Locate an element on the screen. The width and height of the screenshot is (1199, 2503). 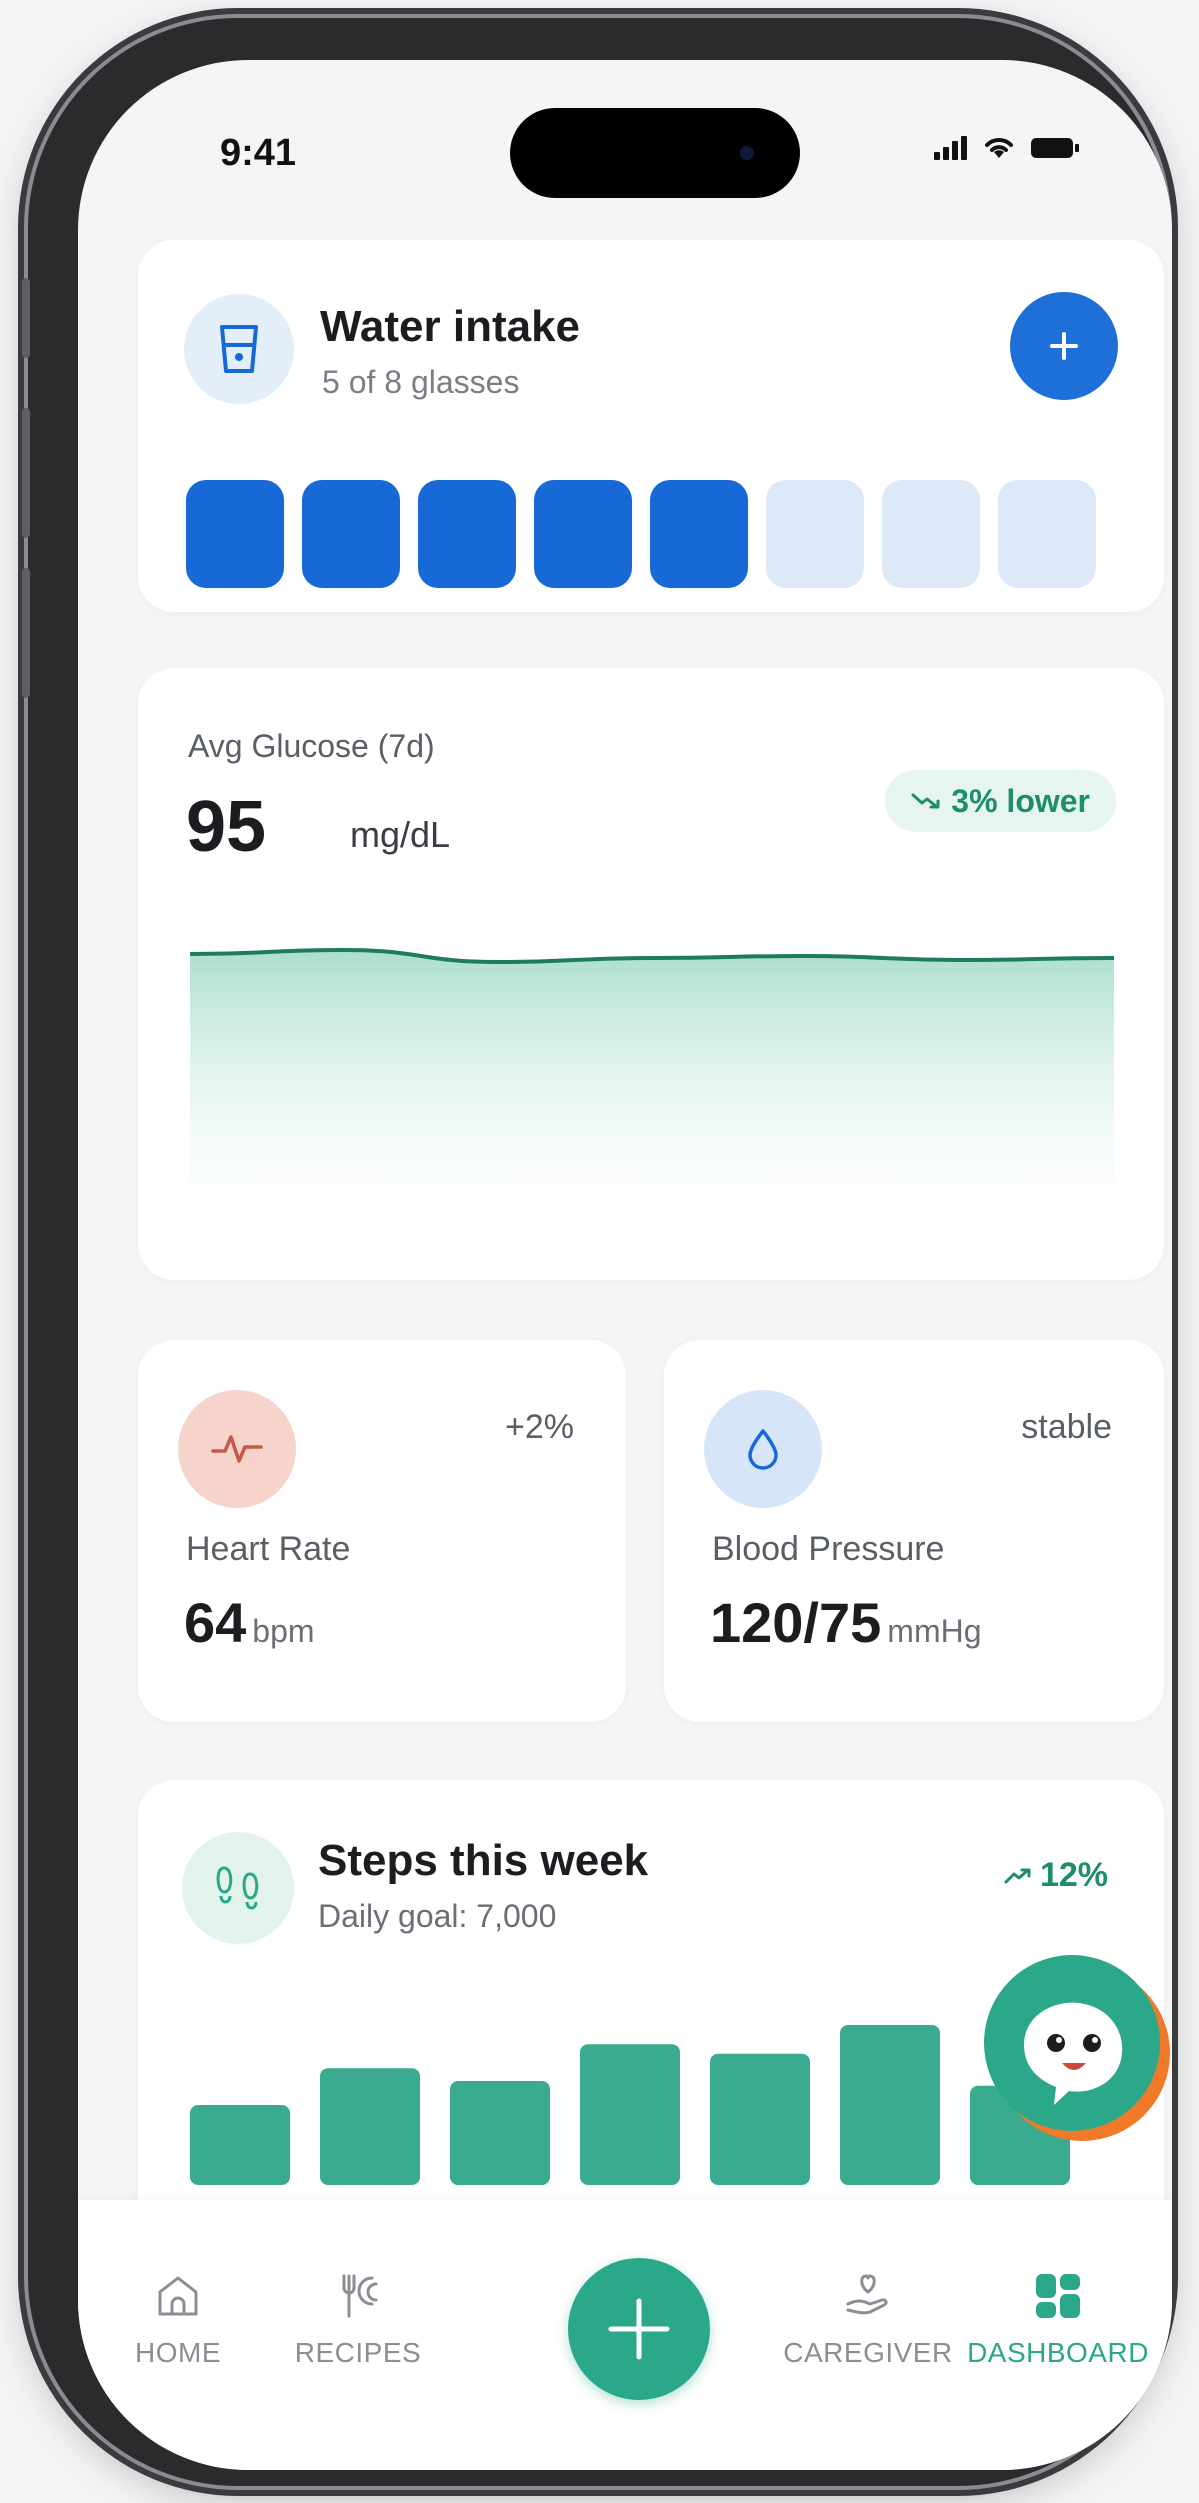
glucose-trend-badge: 3% lower is located at coordinates (1000, 801).